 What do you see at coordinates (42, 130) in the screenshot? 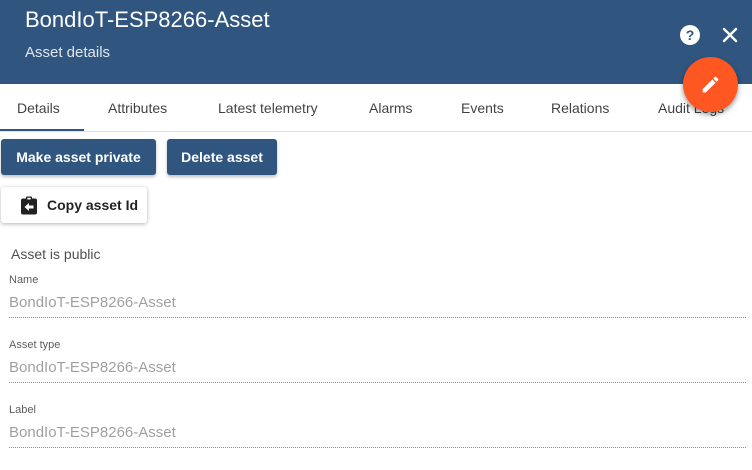
I see `active-tab-indicator` at bounding box center [42, 130].